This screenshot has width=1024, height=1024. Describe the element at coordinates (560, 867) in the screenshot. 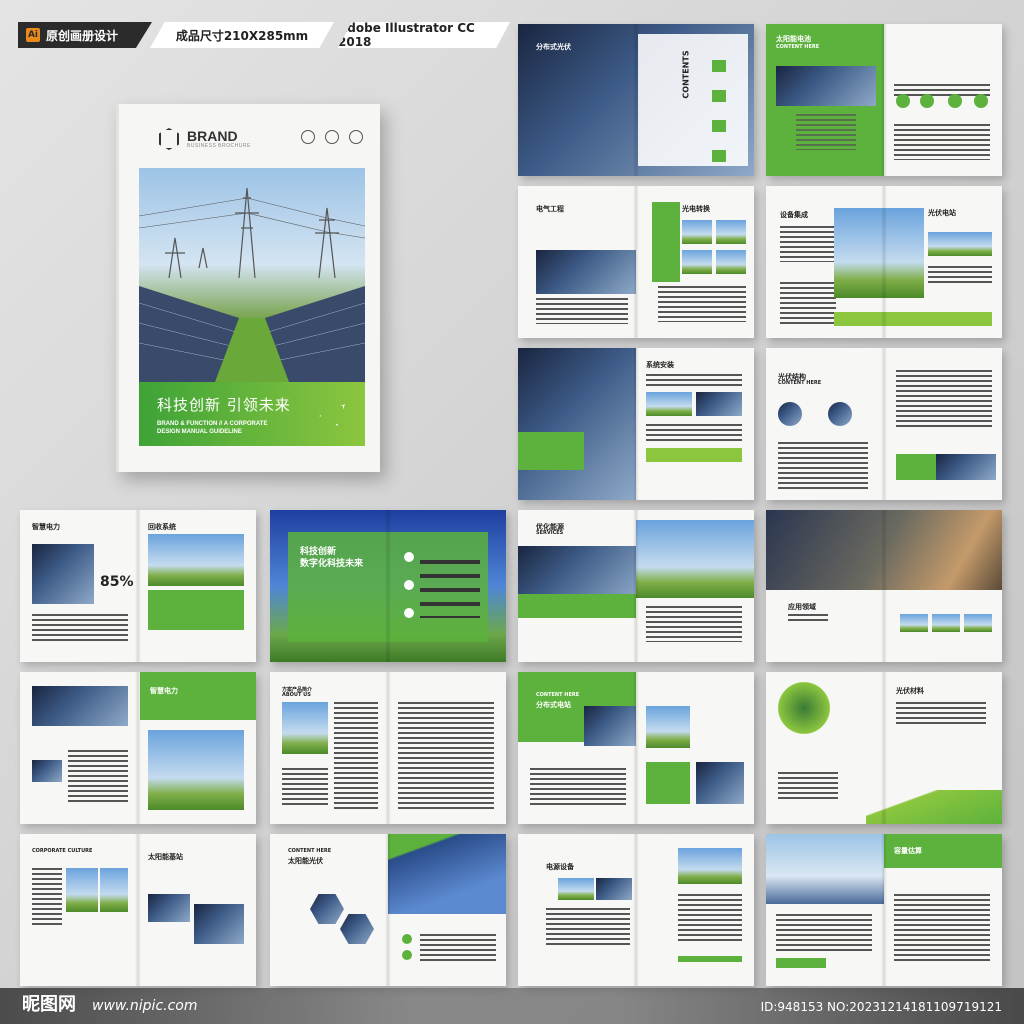

I see `spread-17-title: 电源设备` at that location.